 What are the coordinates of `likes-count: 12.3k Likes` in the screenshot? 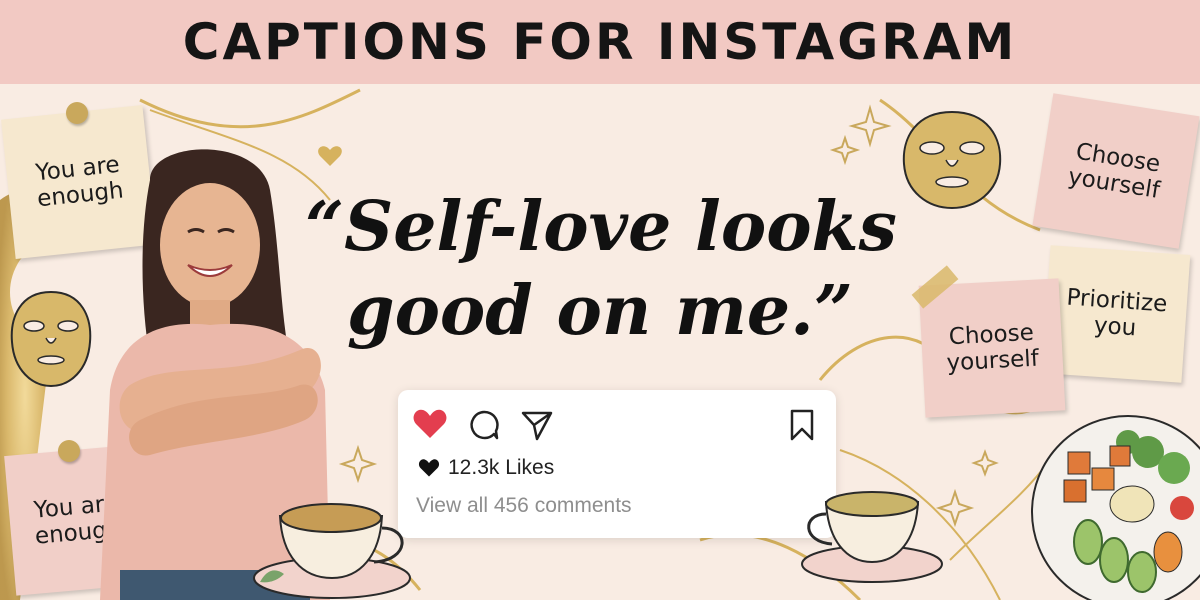 It's located at (486, 468).